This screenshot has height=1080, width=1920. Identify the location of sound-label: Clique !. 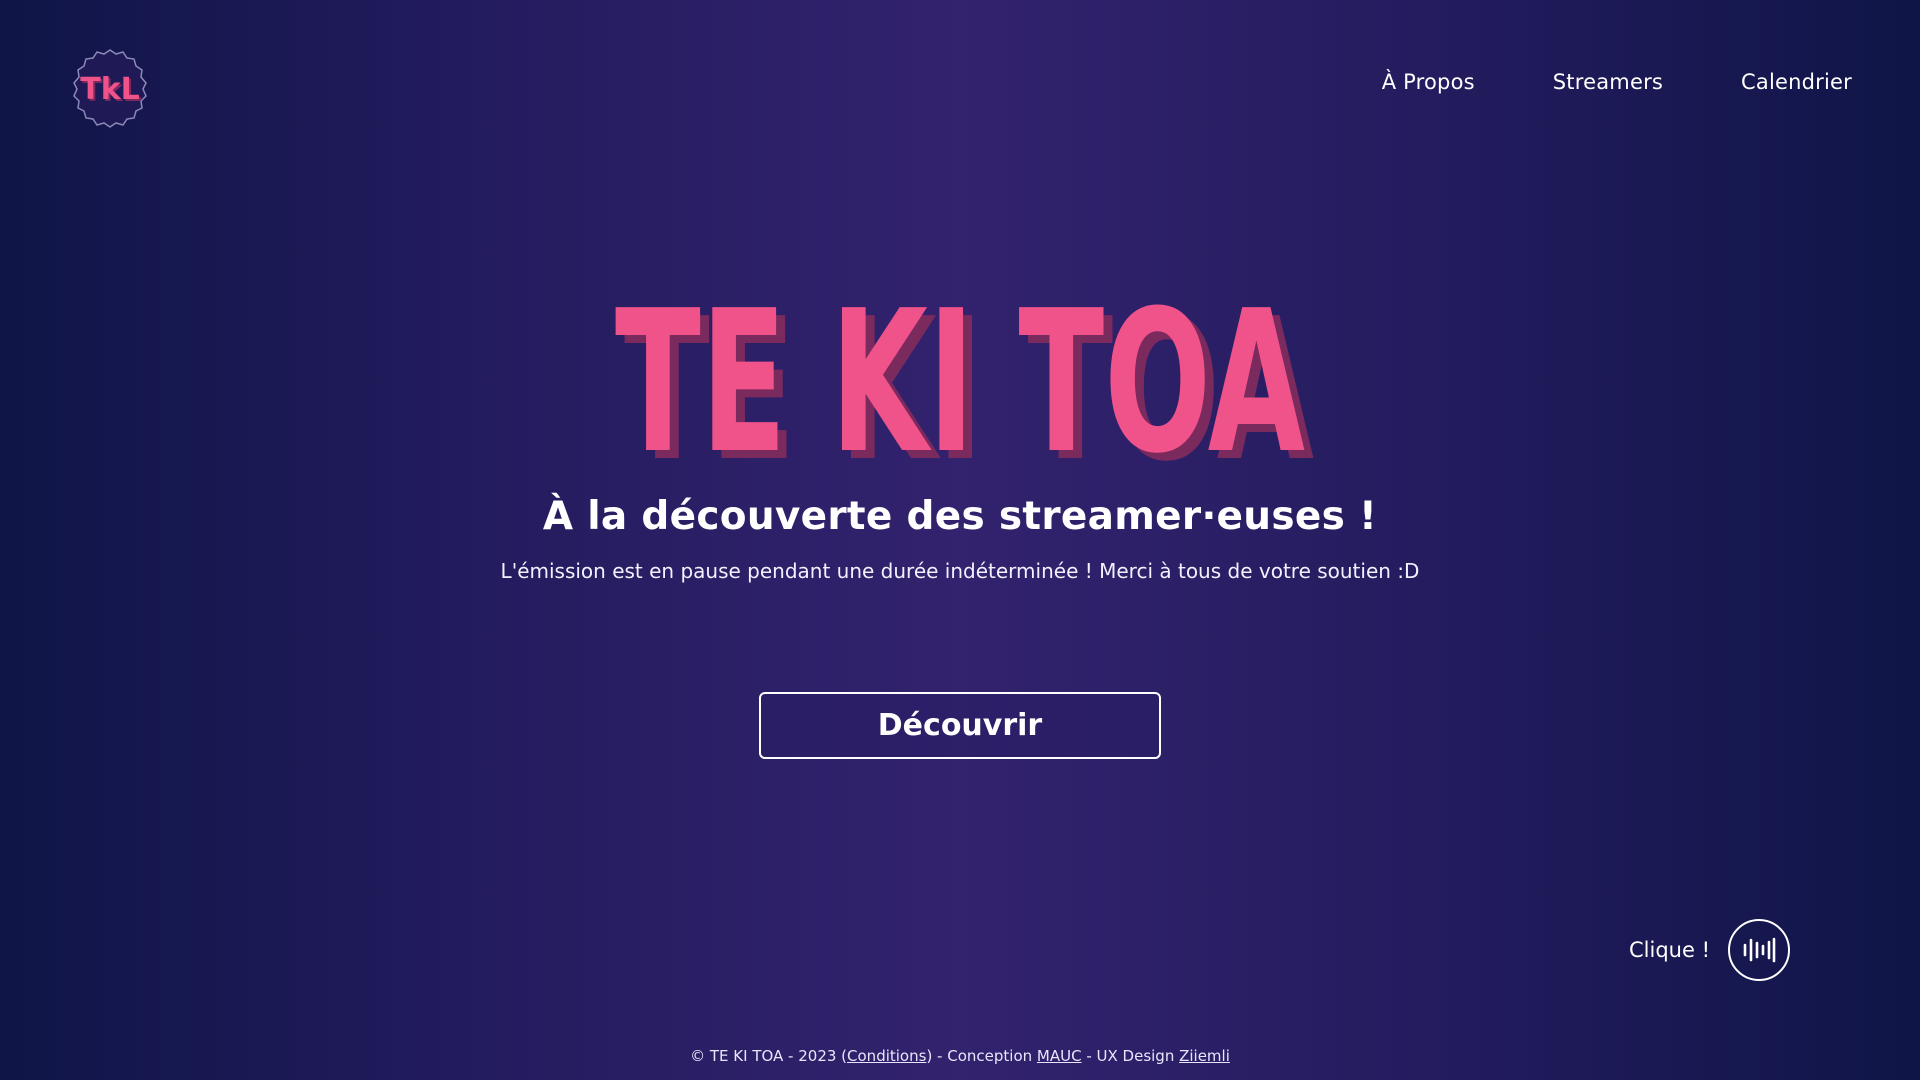
(1669, 950).